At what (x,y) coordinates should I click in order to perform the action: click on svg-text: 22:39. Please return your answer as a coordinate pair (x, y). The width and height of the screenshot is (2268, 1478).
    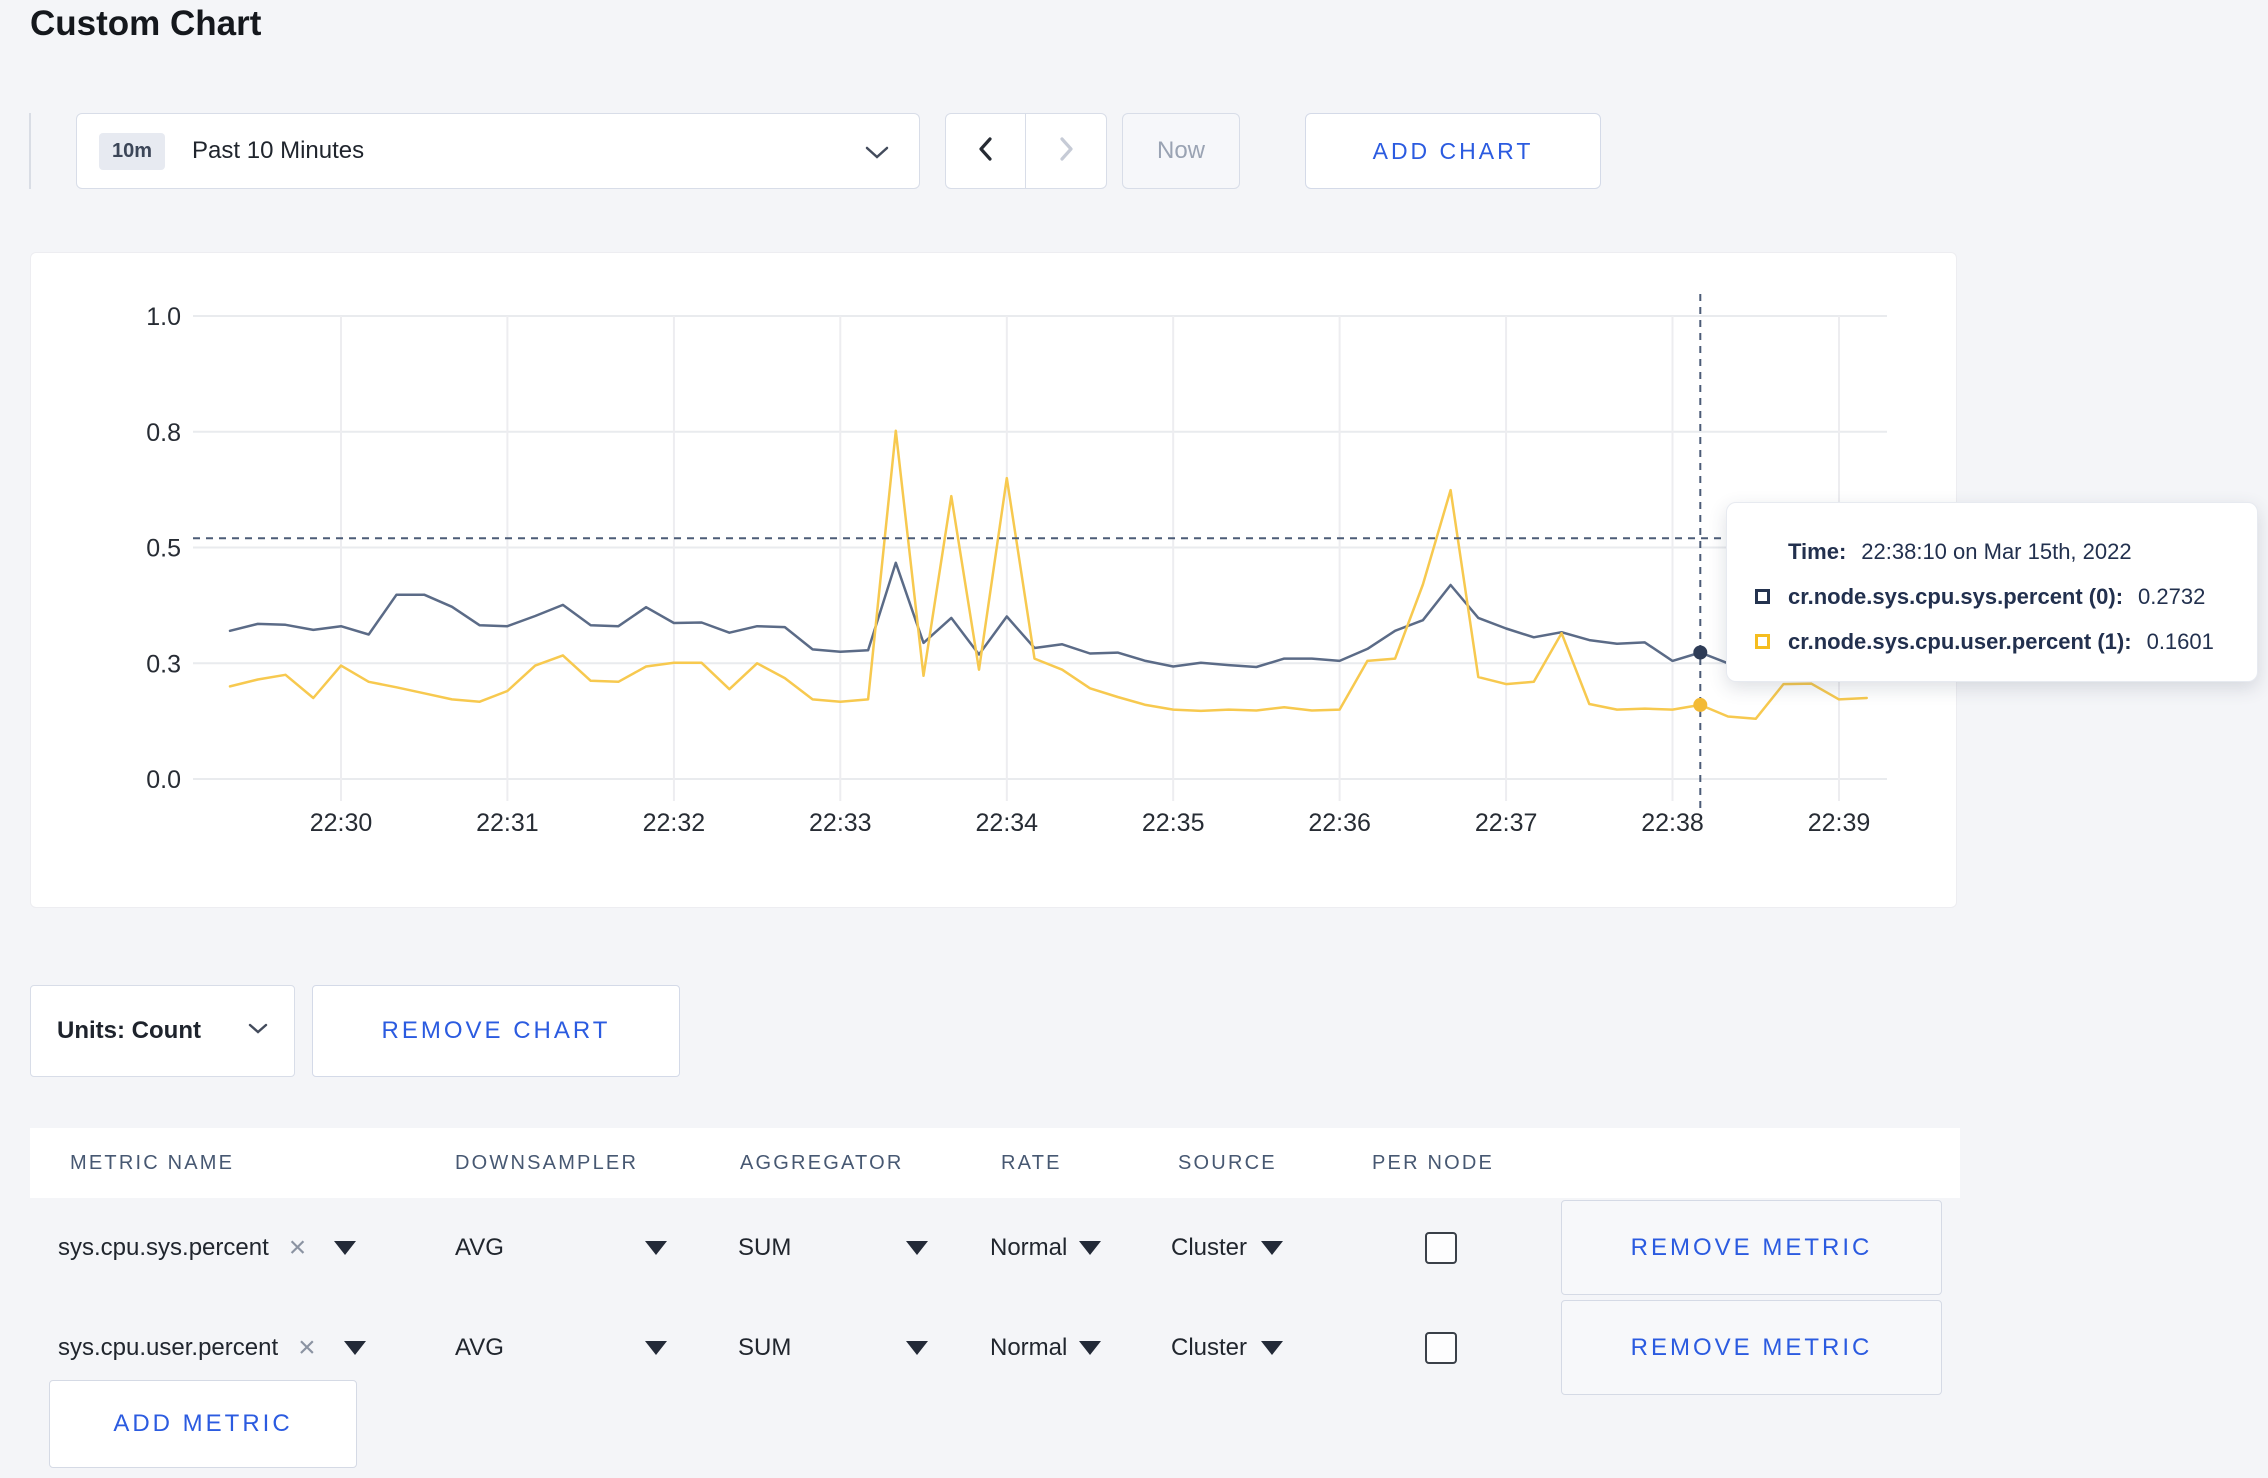
    Looking at the image, I should click on (1839, 823).